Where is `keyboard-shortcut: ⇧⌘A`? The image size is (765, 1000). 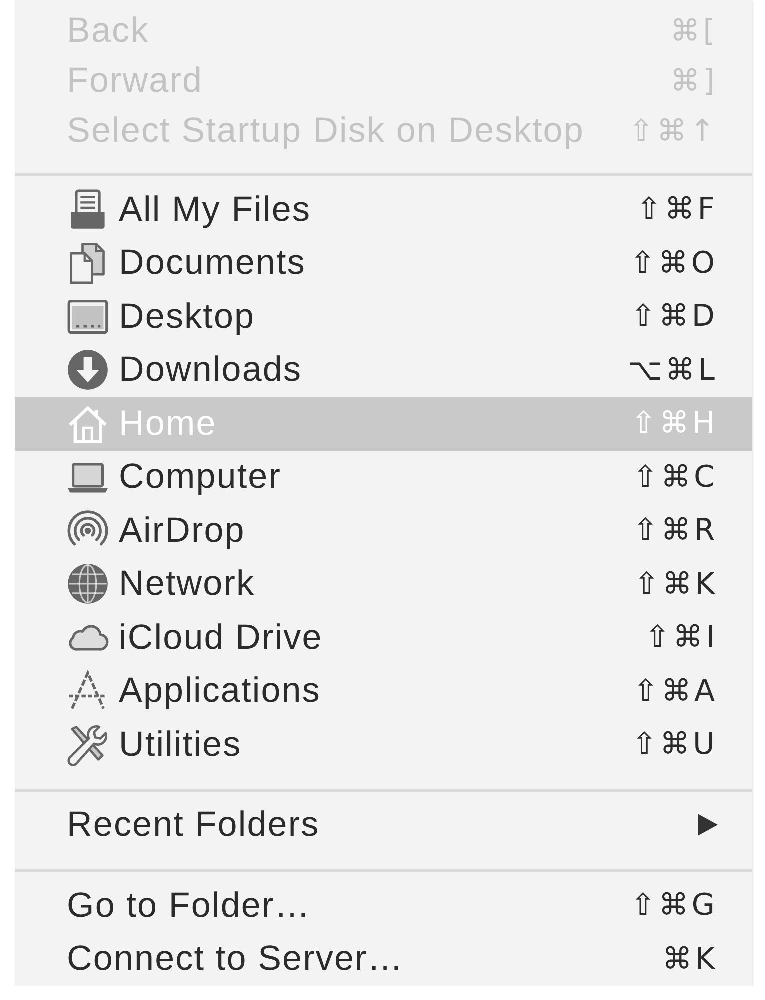 keyboard-shortcut: ⇧⌘A is located at coordinates (675, 691).